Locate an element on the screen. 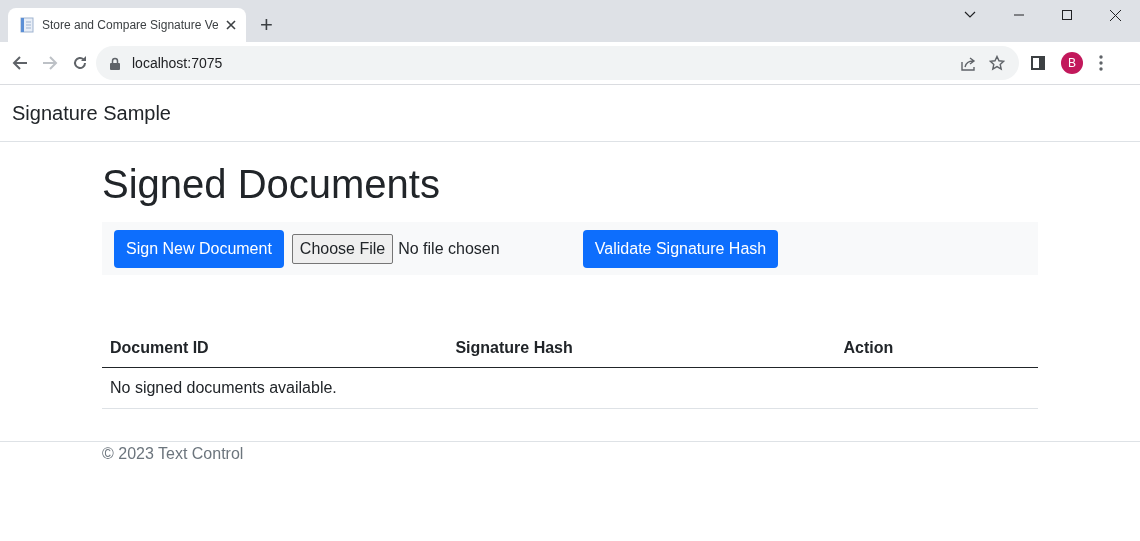 Image resolution: width=1140 pixels, height=541 pixels. share-icon is located at coordinates (969, 63).